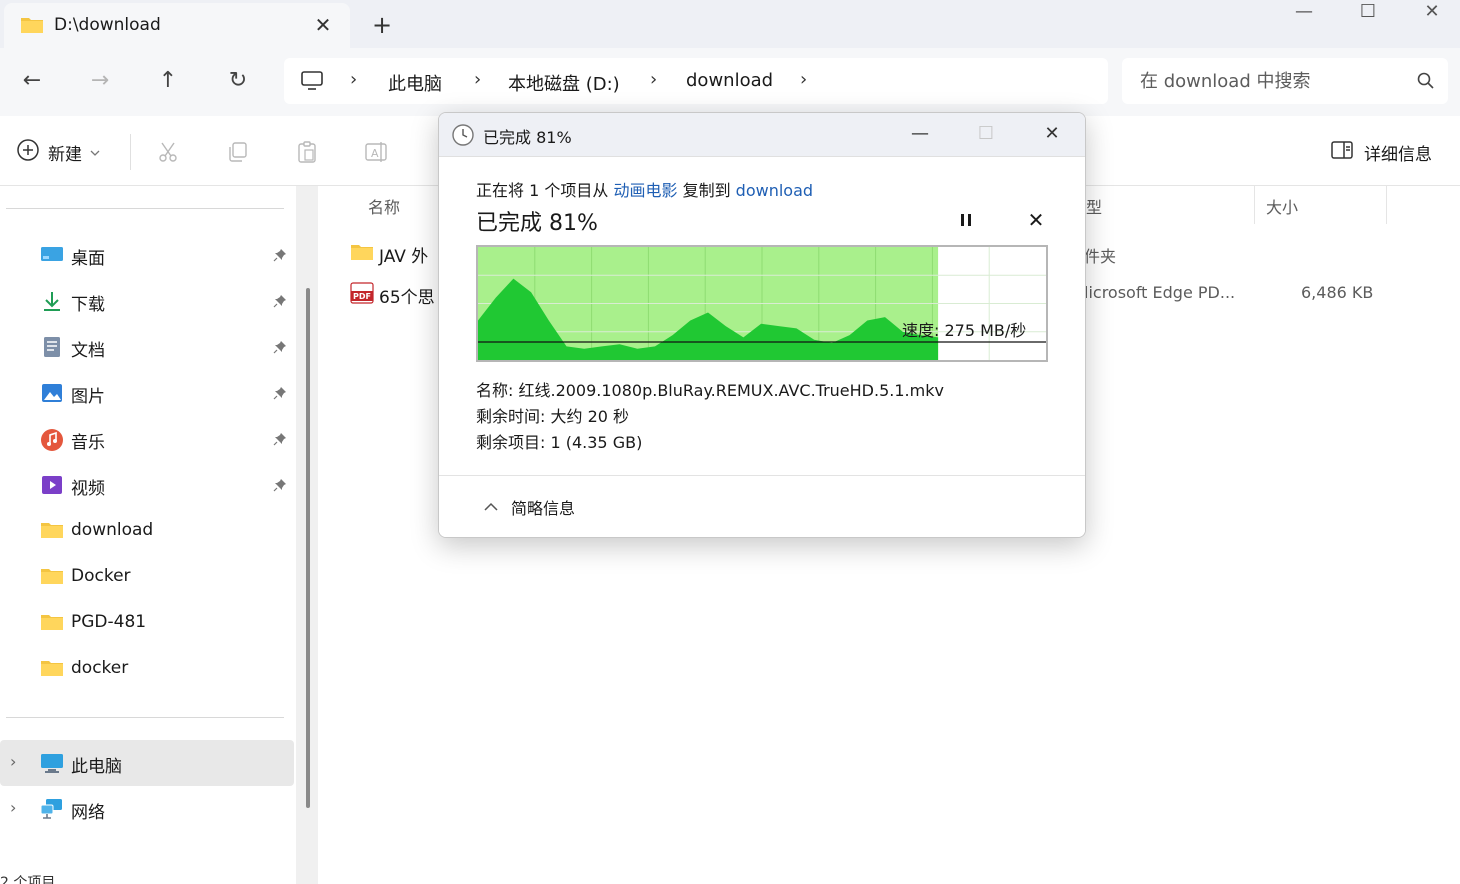 The height and width of the screenshot is (884, 1460). Describe the element at coordinates (130, 152) in the screenshot. I see `command-separator` at that location.